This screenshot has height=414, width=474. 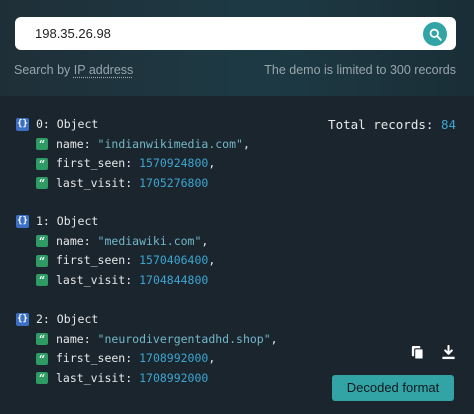 I want to click on total-records-value: 84, so click(x=448, y=124).